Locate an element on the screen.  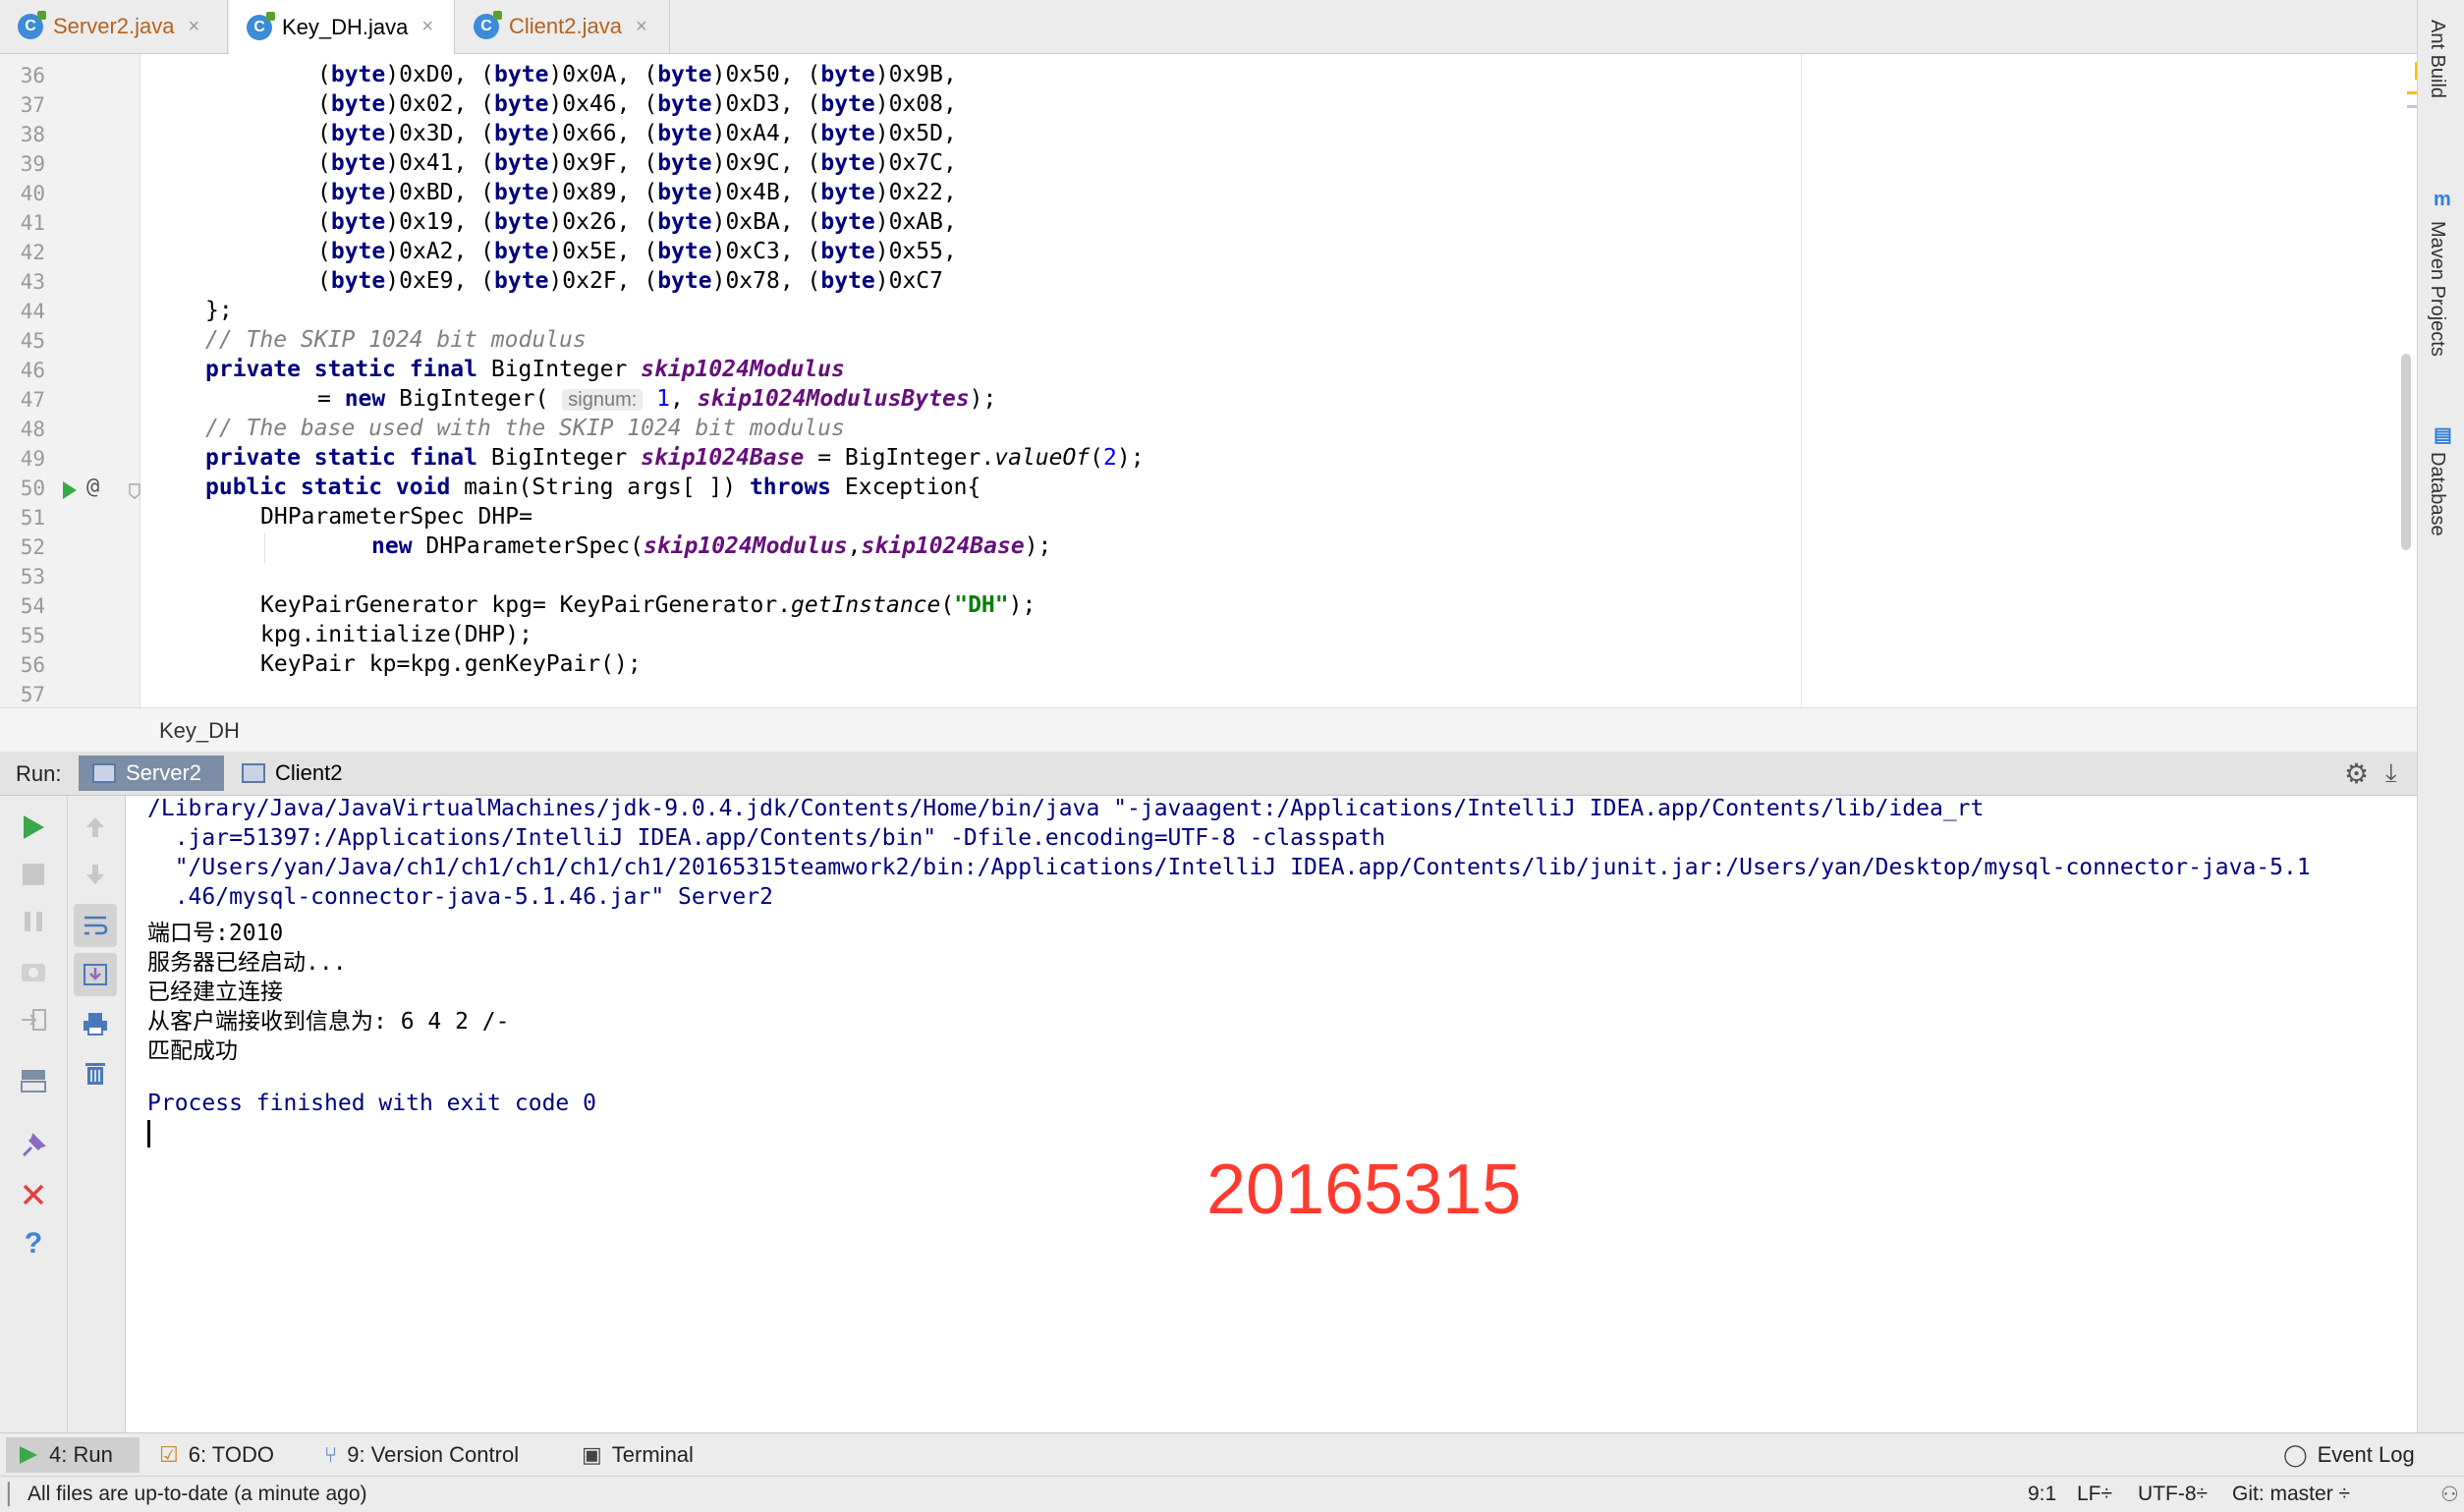
line-number: 40 is located at coordinates (32, 193).